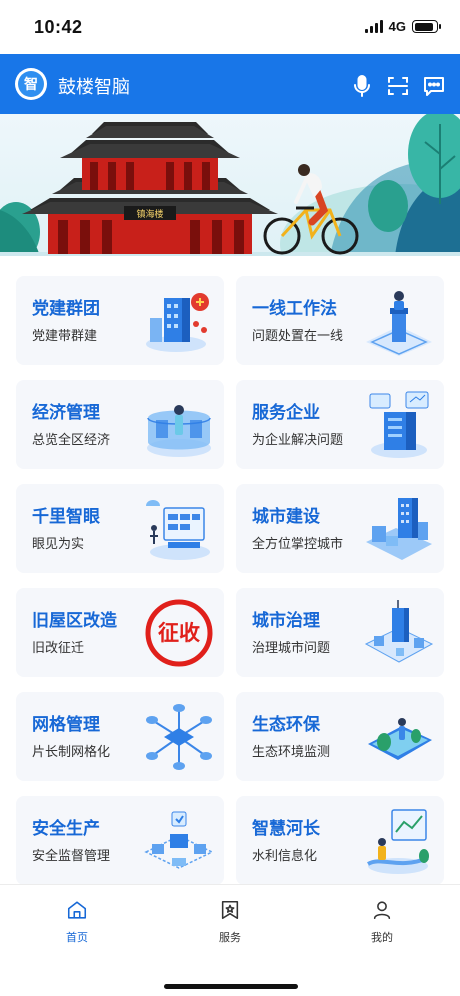  I want to click on app-logo-char: 智, so click(31, 84).